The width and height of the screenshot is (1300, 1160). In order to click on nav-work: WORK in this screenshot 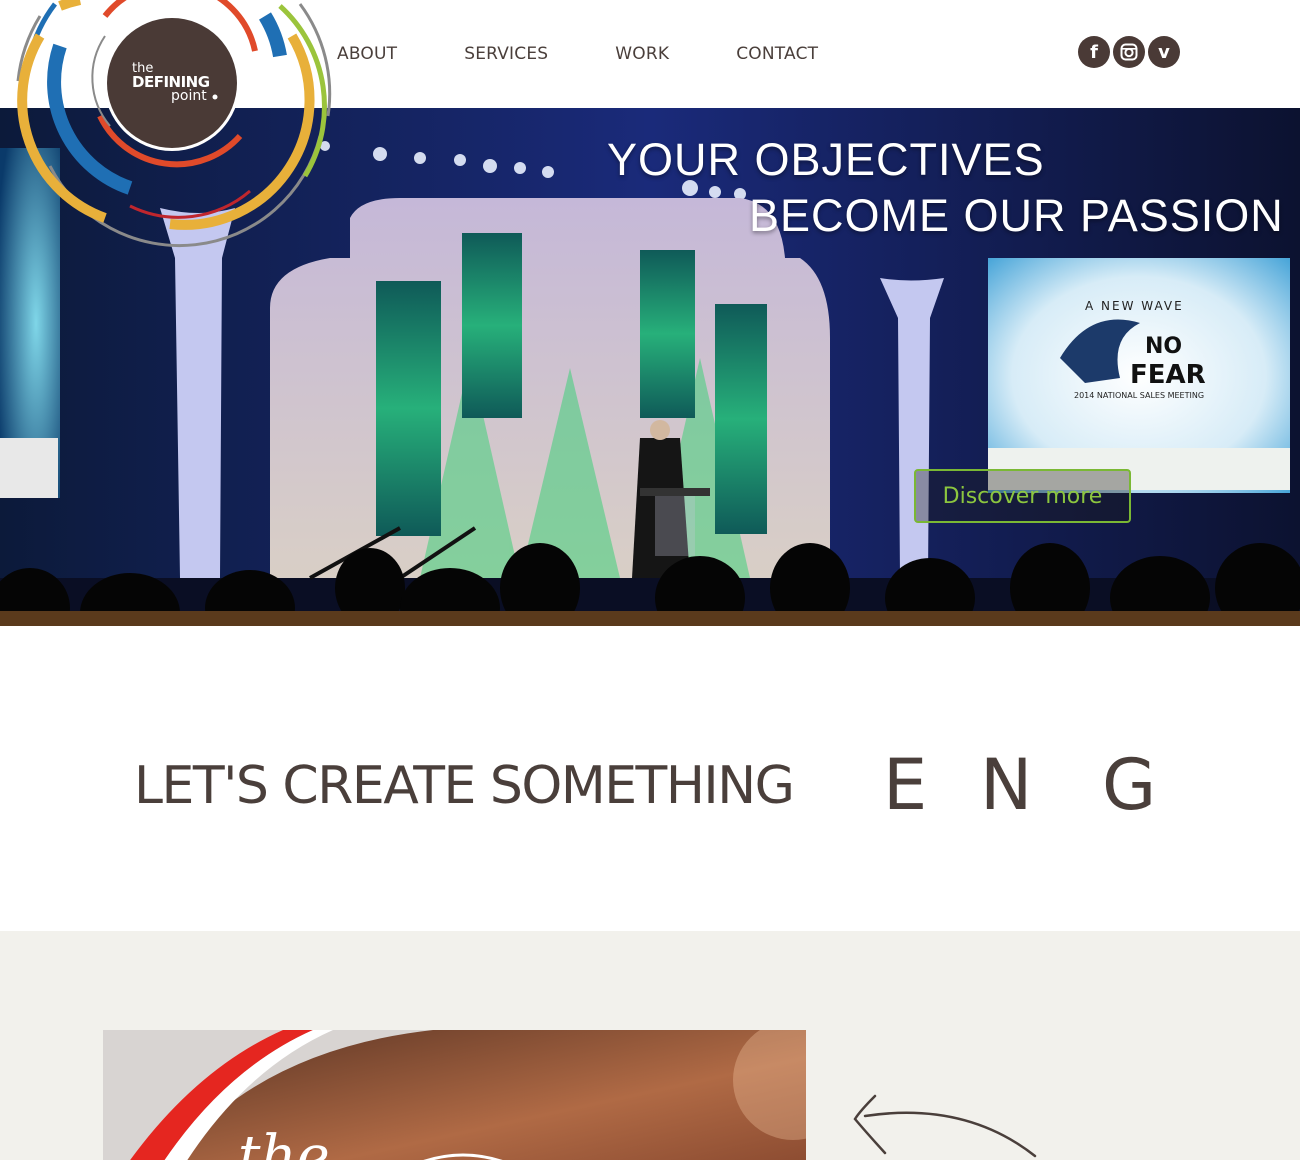, I will do `click(642, 54)`.